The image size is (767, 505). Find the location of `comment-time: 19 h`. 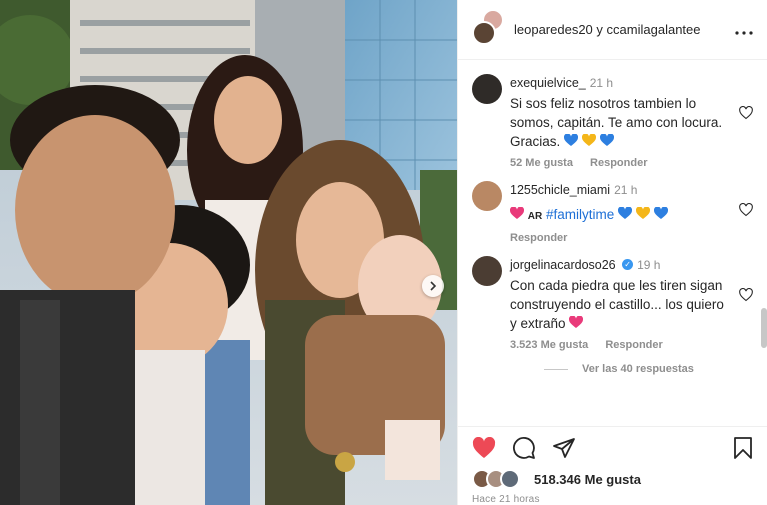

comment-time: 19 h is located at coordinates (649, 265).